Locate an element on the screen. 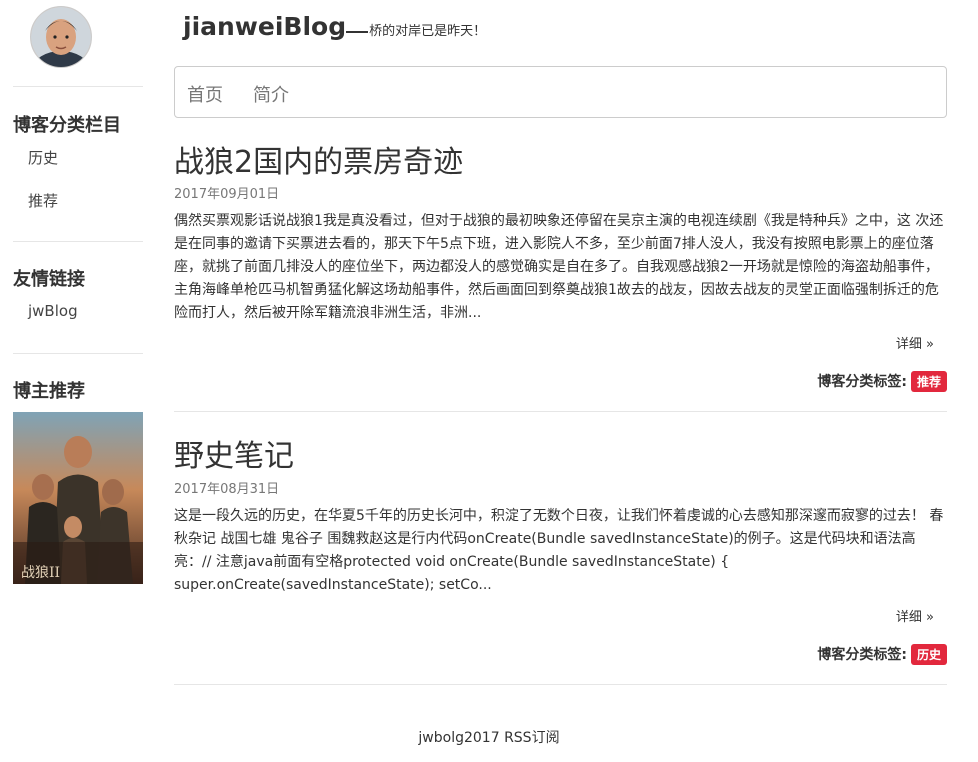 The image size is (978, 762). recommended-movie-poster: 战狼II is located at coordinates (78, 498).